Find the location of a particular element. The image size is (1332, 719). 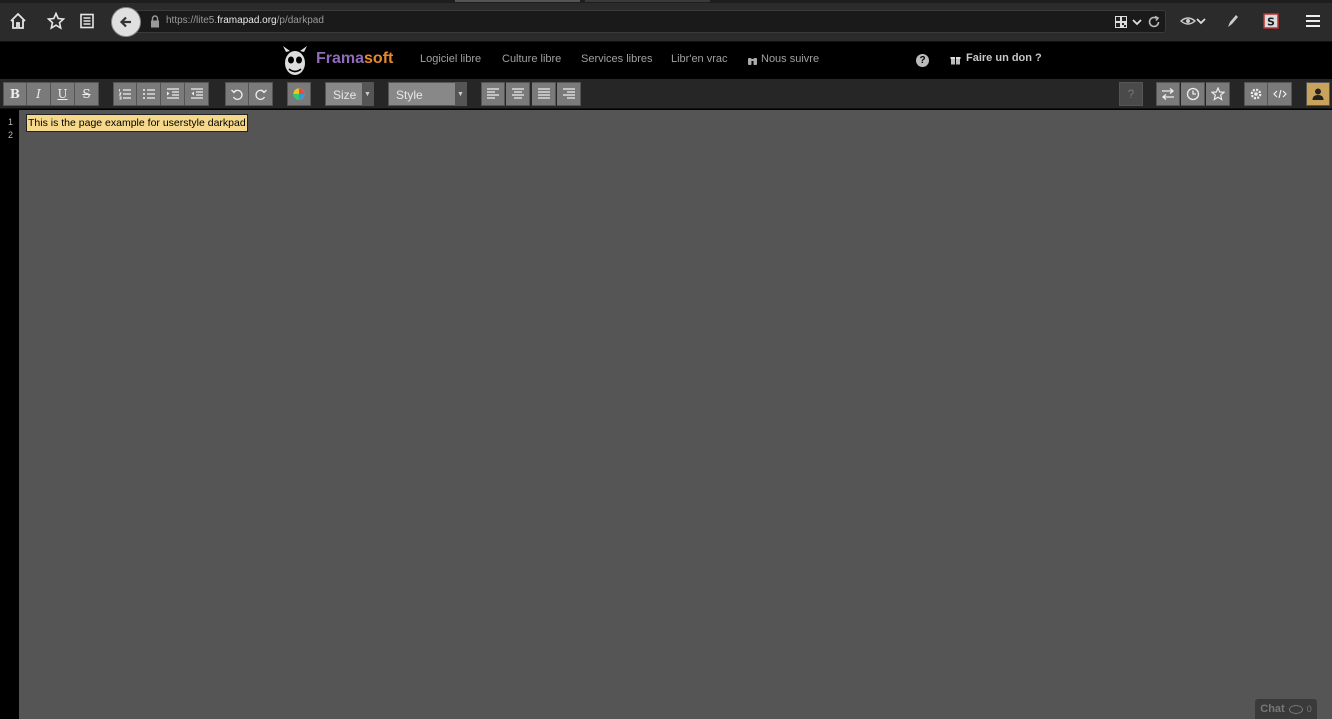

ordered-list-button is located at coordinates (125, 94).